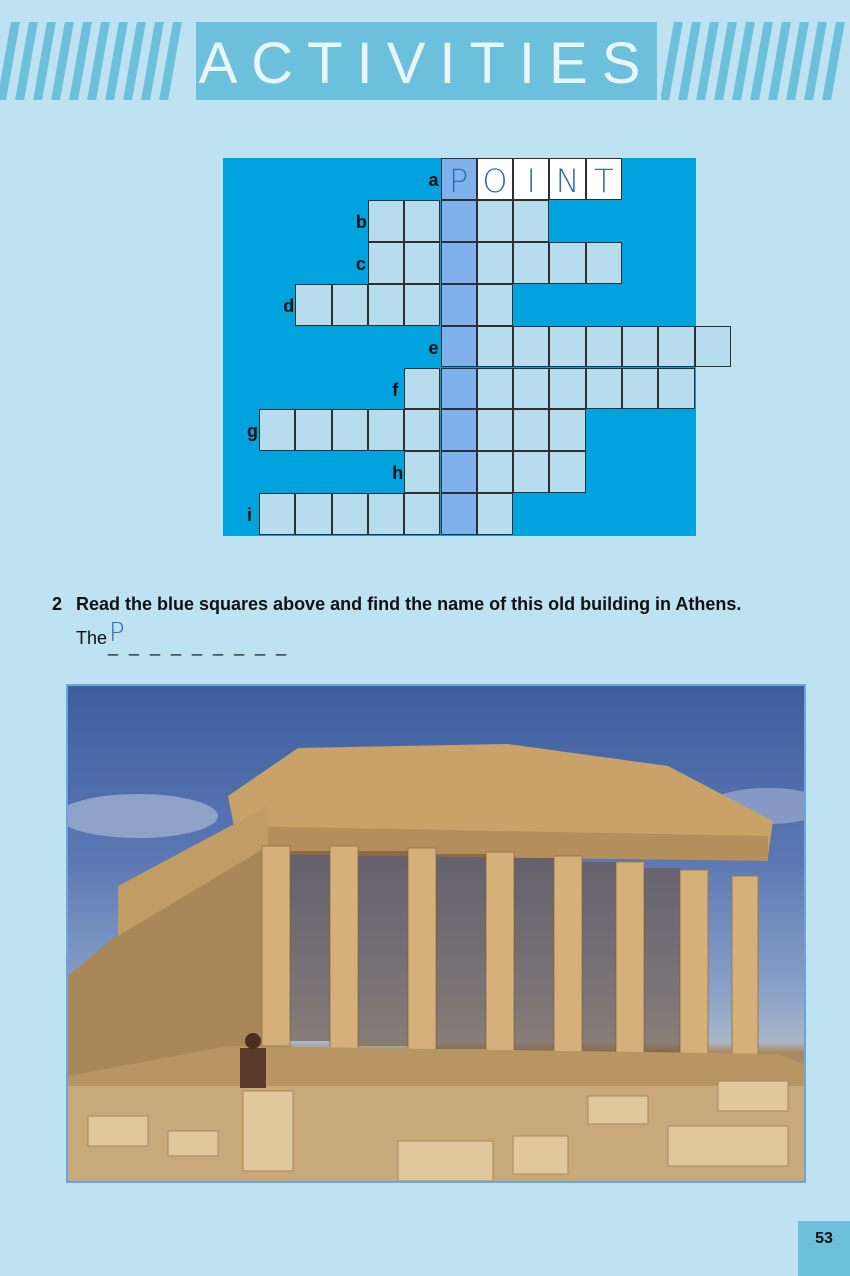 This screenshot has width=850, height=1276. I want to click on handwritten-letter: I, so click(531, 181).